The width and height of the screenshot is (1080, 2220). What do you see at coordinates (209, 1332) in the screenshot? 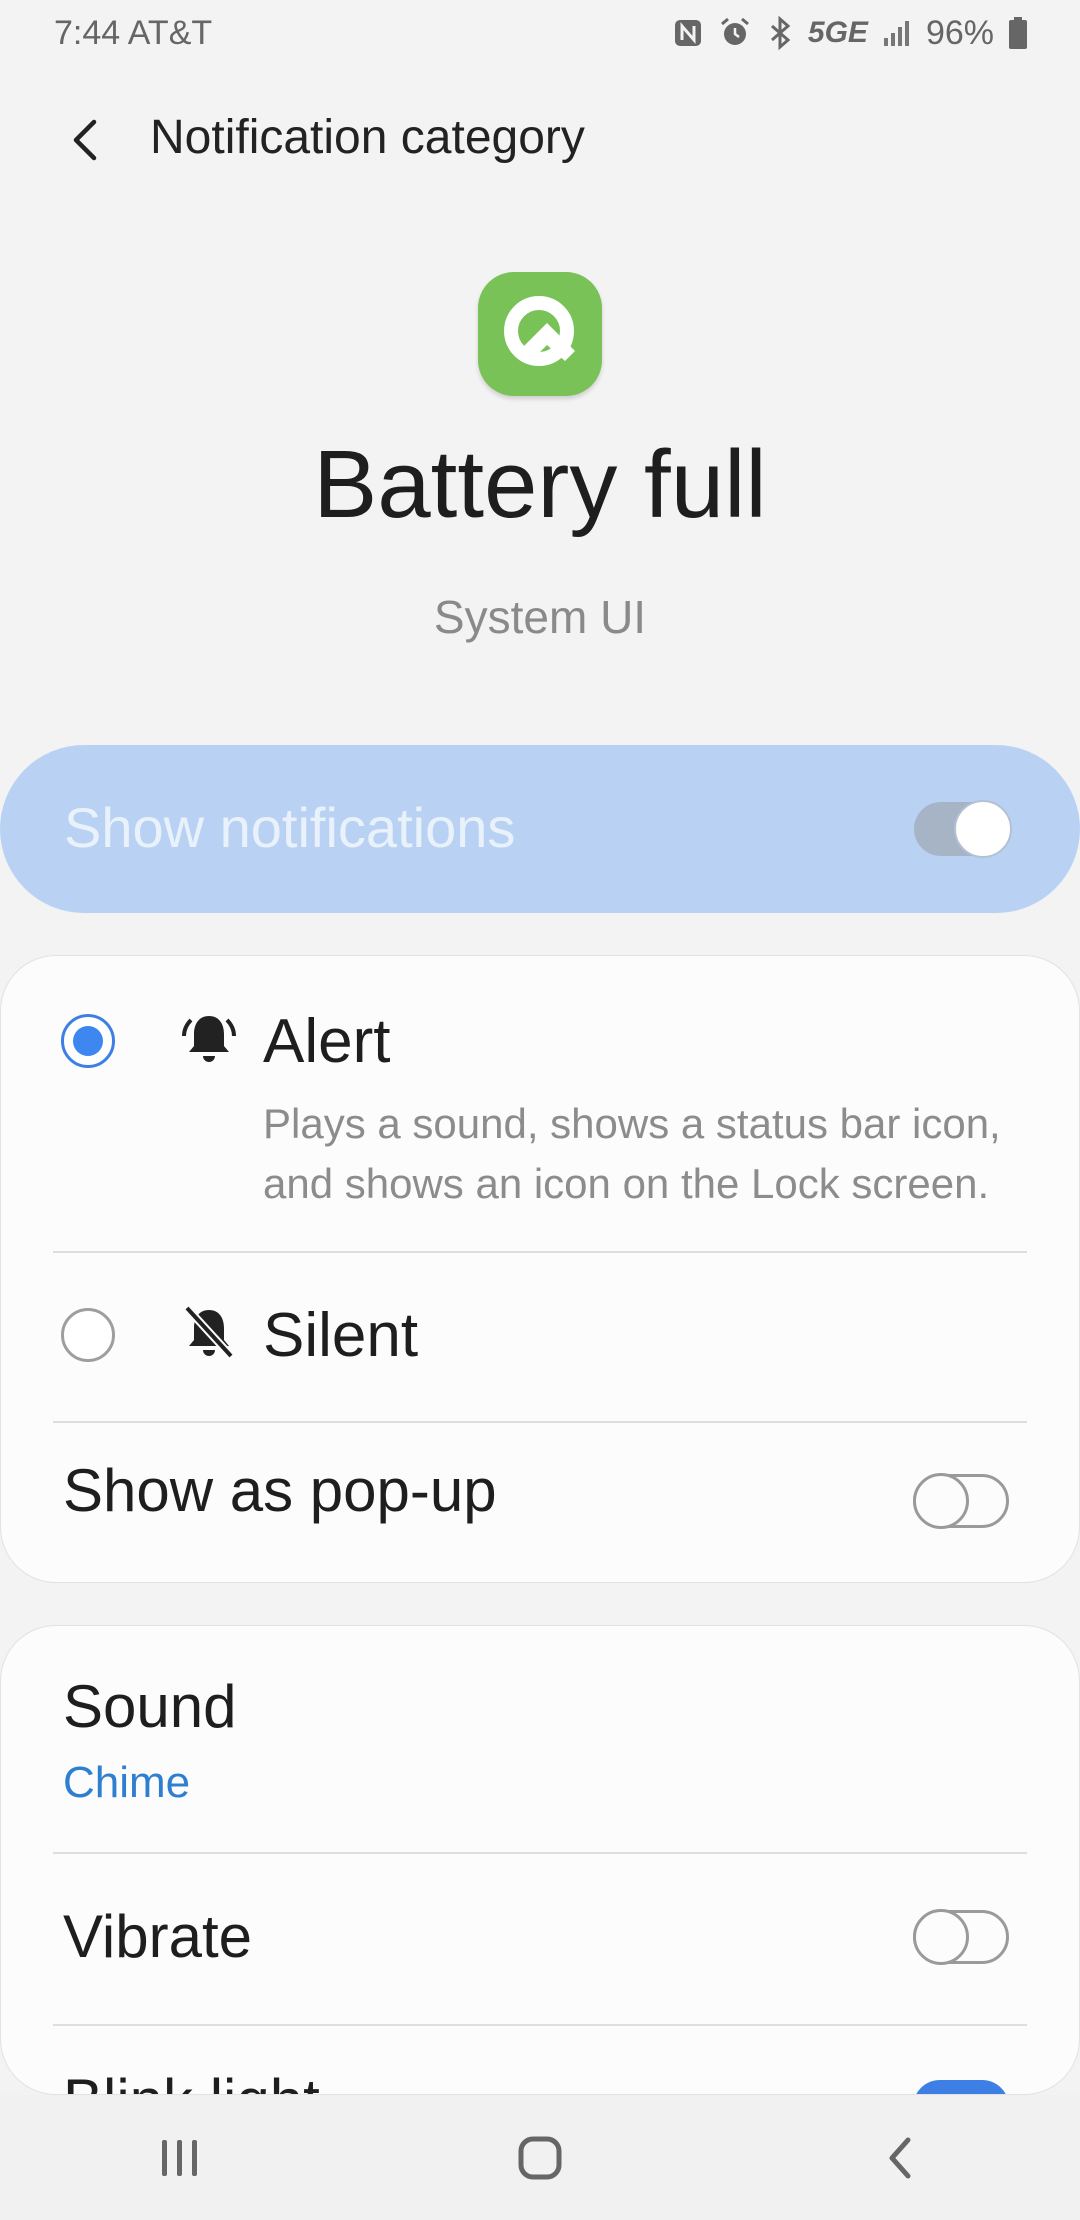
I see `bell-off-icon` at bounding box center [209, 1332].